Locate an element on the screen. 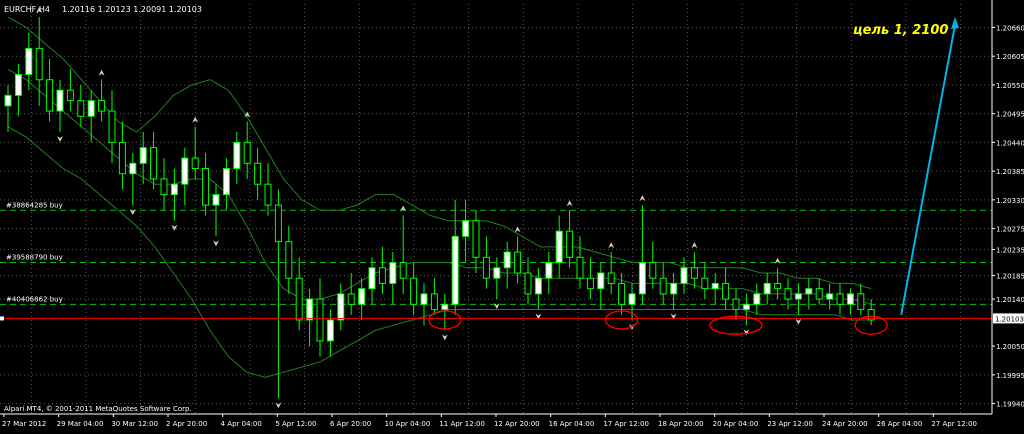 This screenshot has height=434, width=1024. price-tick-label: 1.20440 is located at coordinates (1010, 143).